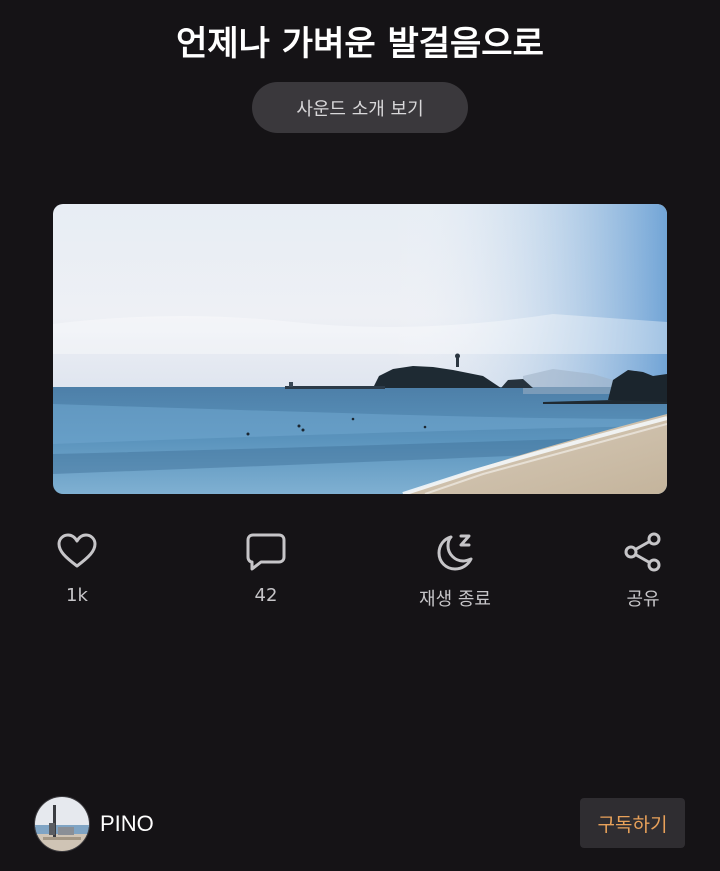 This screenshot has width=720, height=871. Describe the element at coordinates (266, 595) in the screenshot. I see `comment-count: 42` at that location.